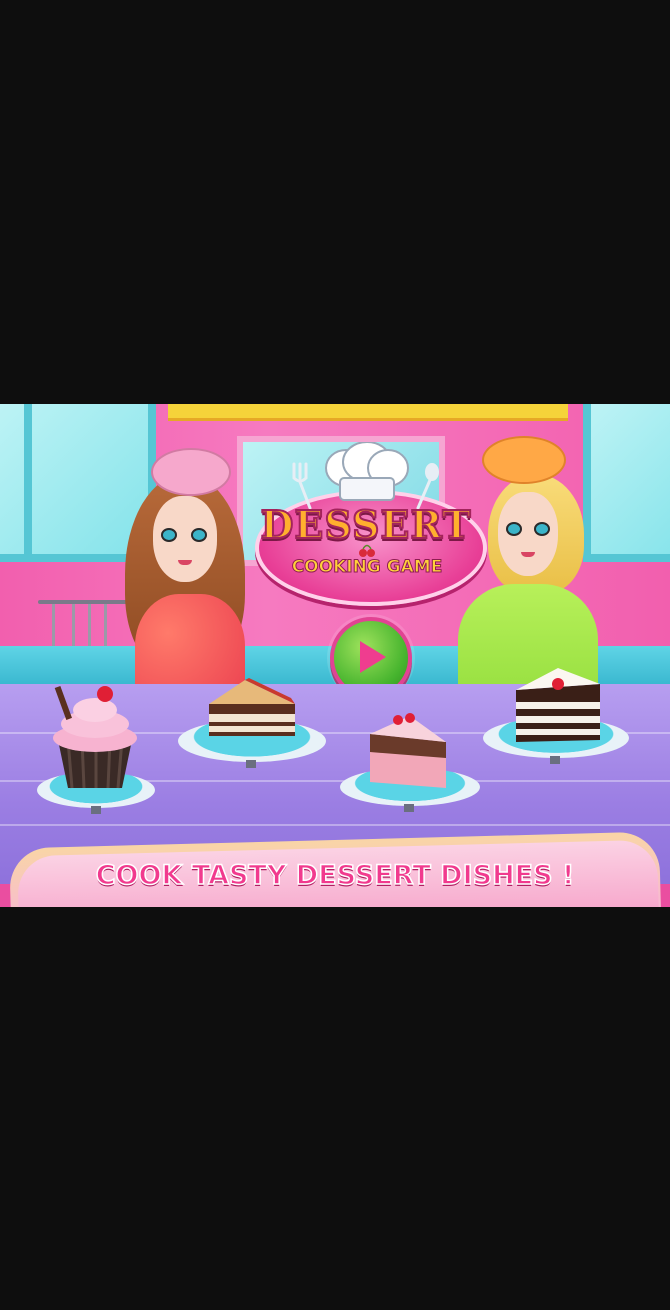 The image size is (670, 1310). I want to click on shelf-trim, so click(368, 412).